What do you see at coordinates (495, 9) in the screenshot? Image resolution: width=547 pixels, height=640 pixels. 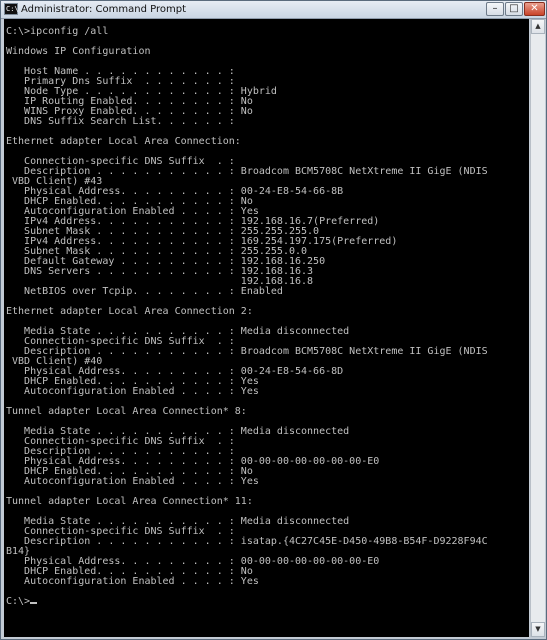 I see `minimize-button: –` at bounding box center [495, 9].